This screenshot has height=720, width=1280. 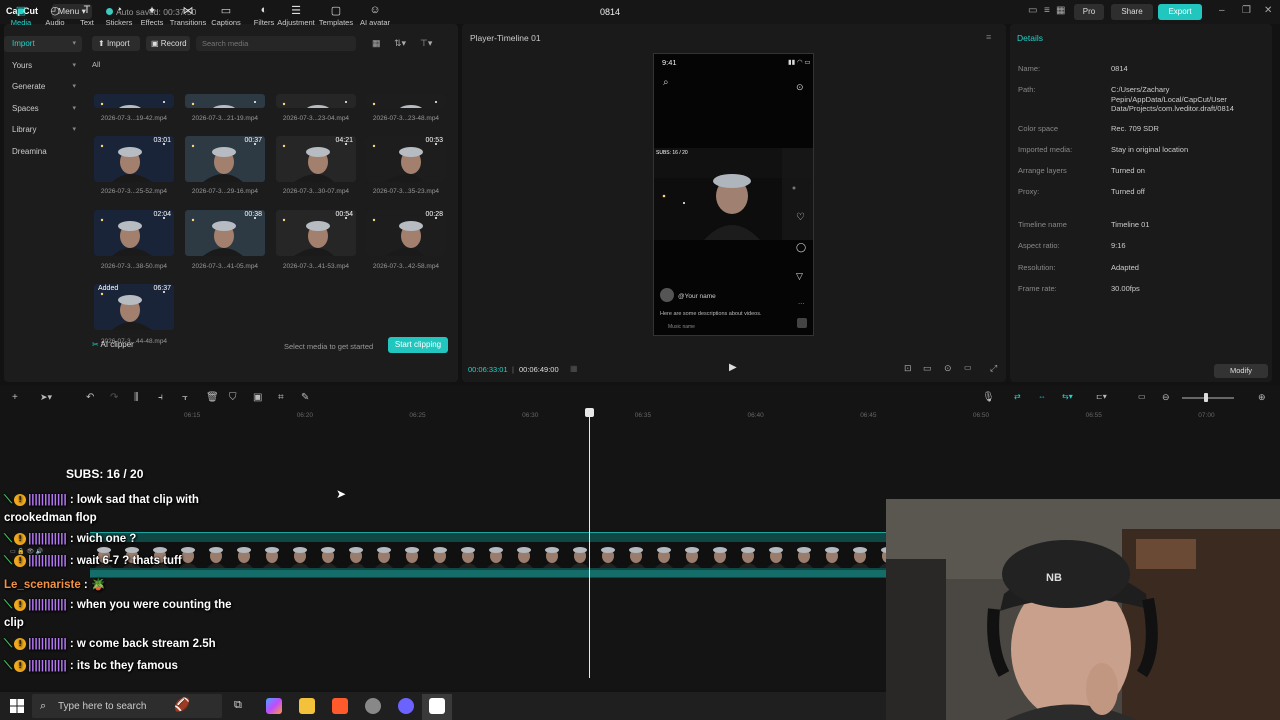 What do you see at coordinates (212, 397) in the screenshot?
I see `delete-icon: 🗑` at bounding box center [212, 397].